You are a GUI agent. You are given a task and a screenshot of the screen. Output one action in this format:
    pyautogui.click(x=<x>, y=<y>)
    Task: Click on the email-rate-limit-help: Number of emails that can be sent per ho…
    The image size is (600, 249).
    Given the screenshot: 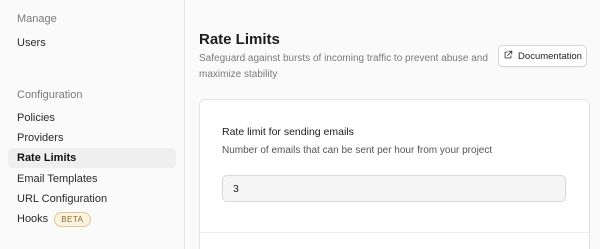 What is the action you would take?
    pyautogui.click(x=357, y=150)
    